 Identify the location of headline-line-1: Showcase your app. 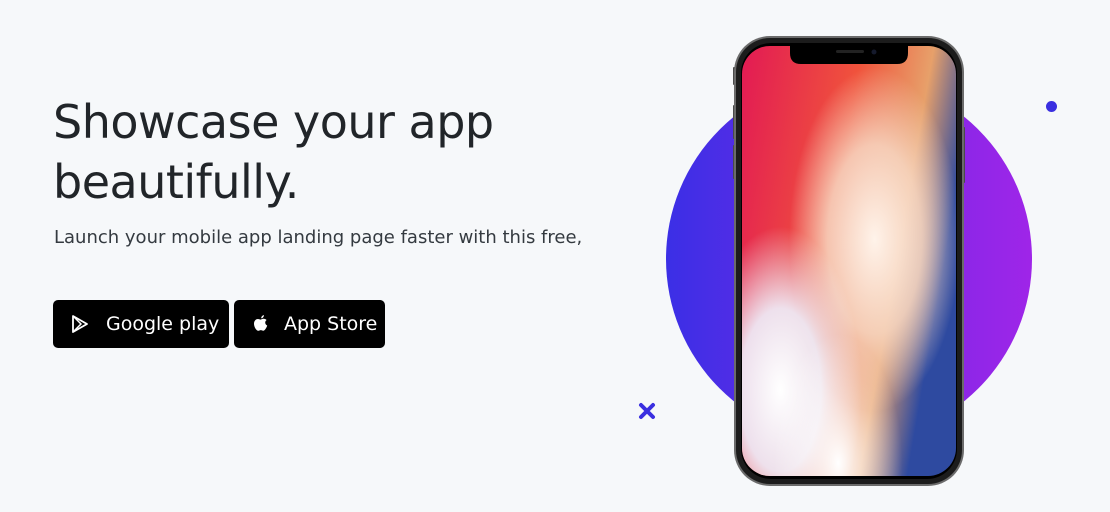
(273, 122).